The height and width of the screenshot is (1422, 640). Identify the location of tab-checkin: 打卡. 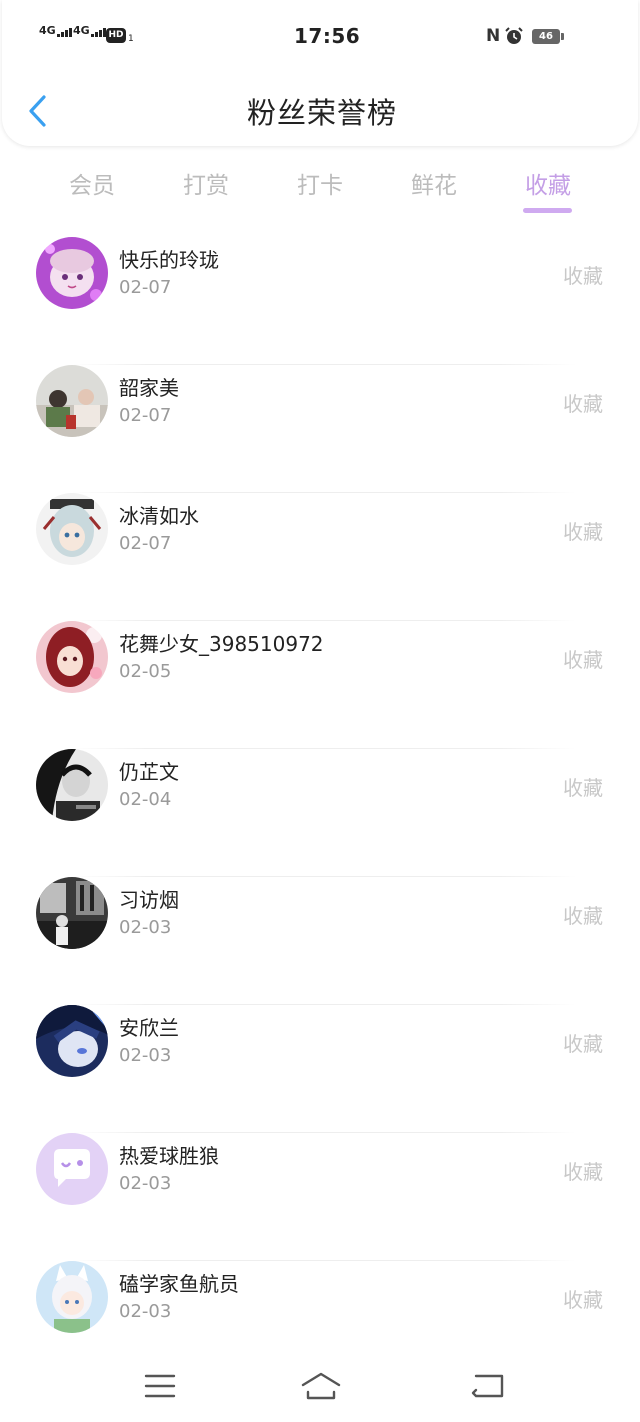
(320, 183).